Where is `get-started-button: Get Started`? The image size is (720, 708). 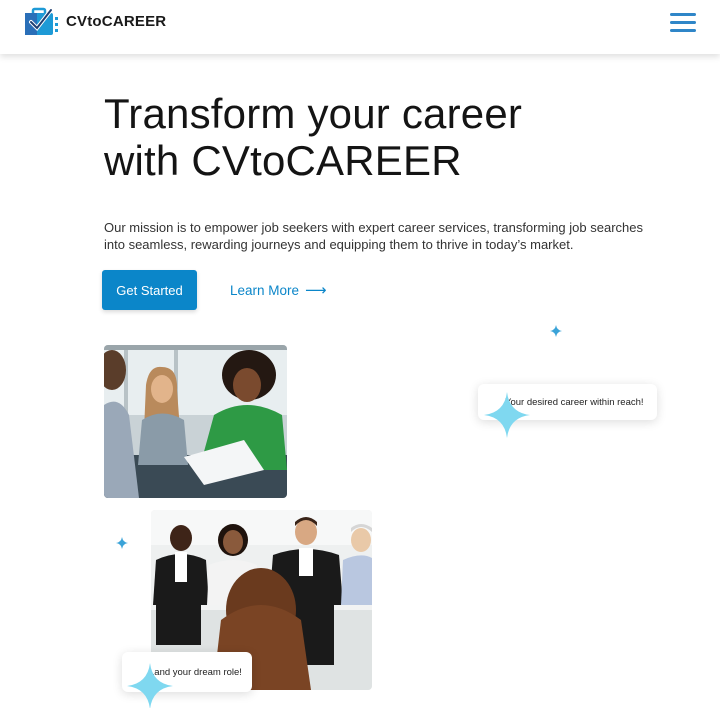 get-started-button: Get Started is located at coordinates (149, 290).